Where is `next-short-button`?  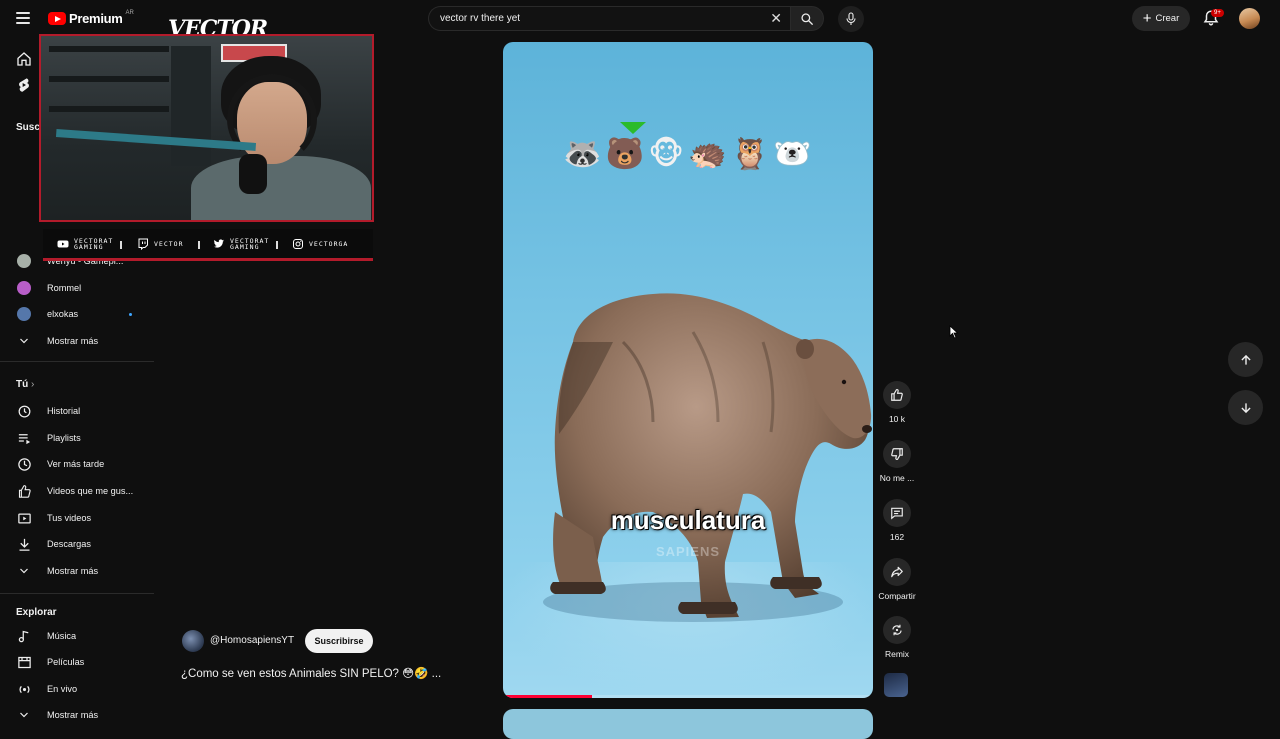
next-short-button is located at coordinates (1245, 407).